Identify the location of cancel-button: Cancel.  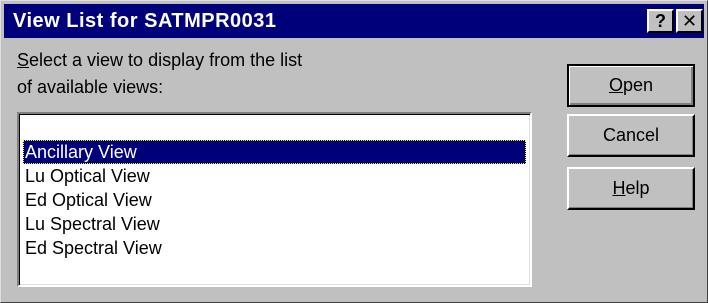
(631, 135).